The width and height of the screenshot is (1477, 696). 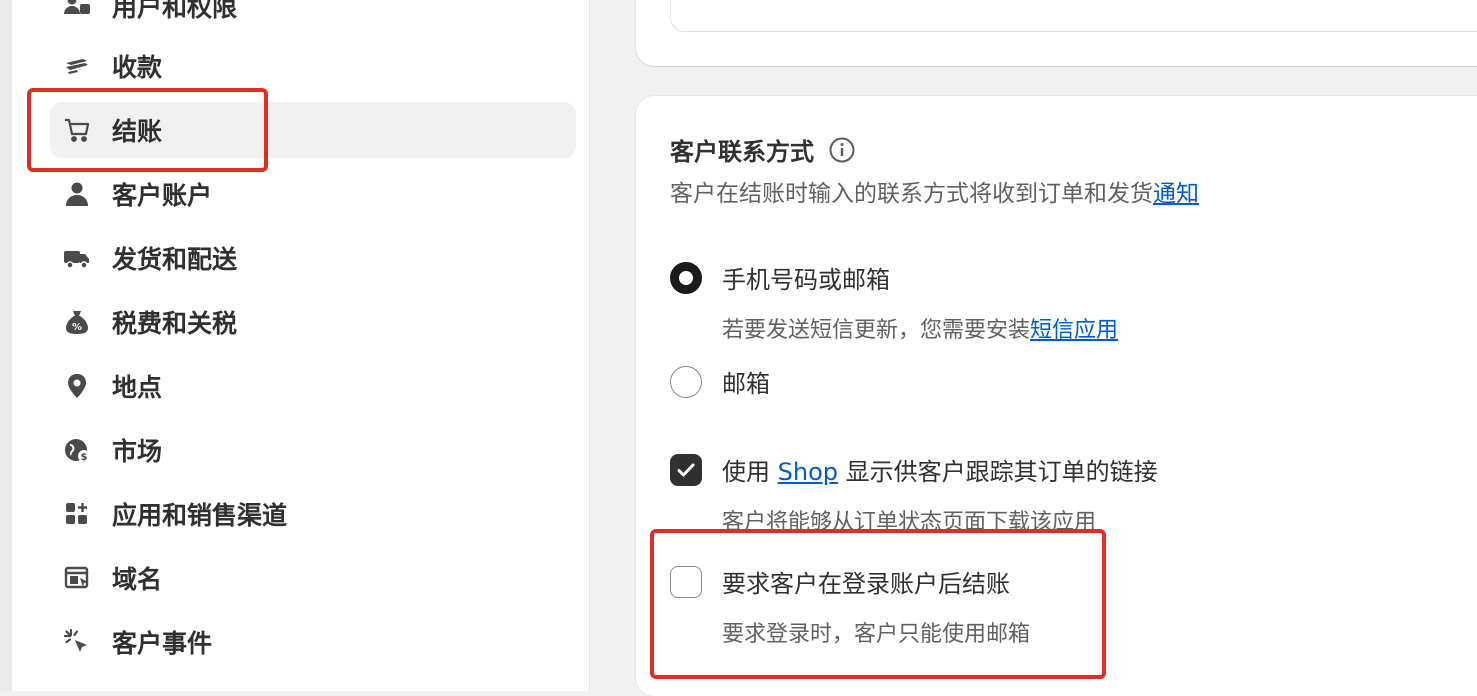 What do you see at coordinates (313, 578) in the screenshot?
I see `sidebar-item-domains: 域名` at bounding box center [313, 578].